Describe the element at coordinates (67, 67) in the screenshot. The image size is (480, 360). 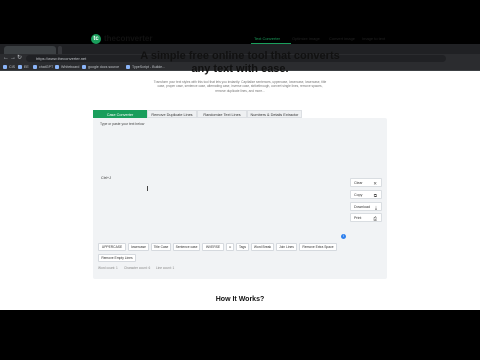
I see `bookmark-item: Whiteboard` at that location.